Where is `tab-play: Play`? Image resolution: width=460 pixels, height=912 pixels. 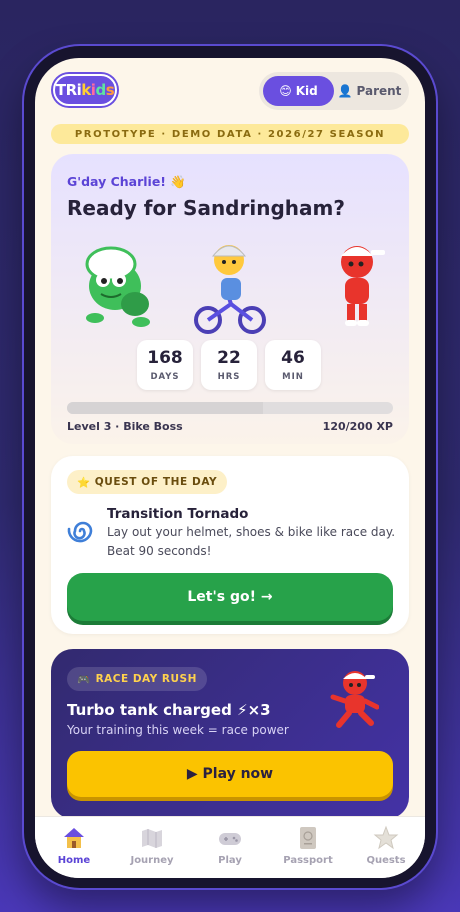 tab-play: Play is located at coordinates (230, 847).